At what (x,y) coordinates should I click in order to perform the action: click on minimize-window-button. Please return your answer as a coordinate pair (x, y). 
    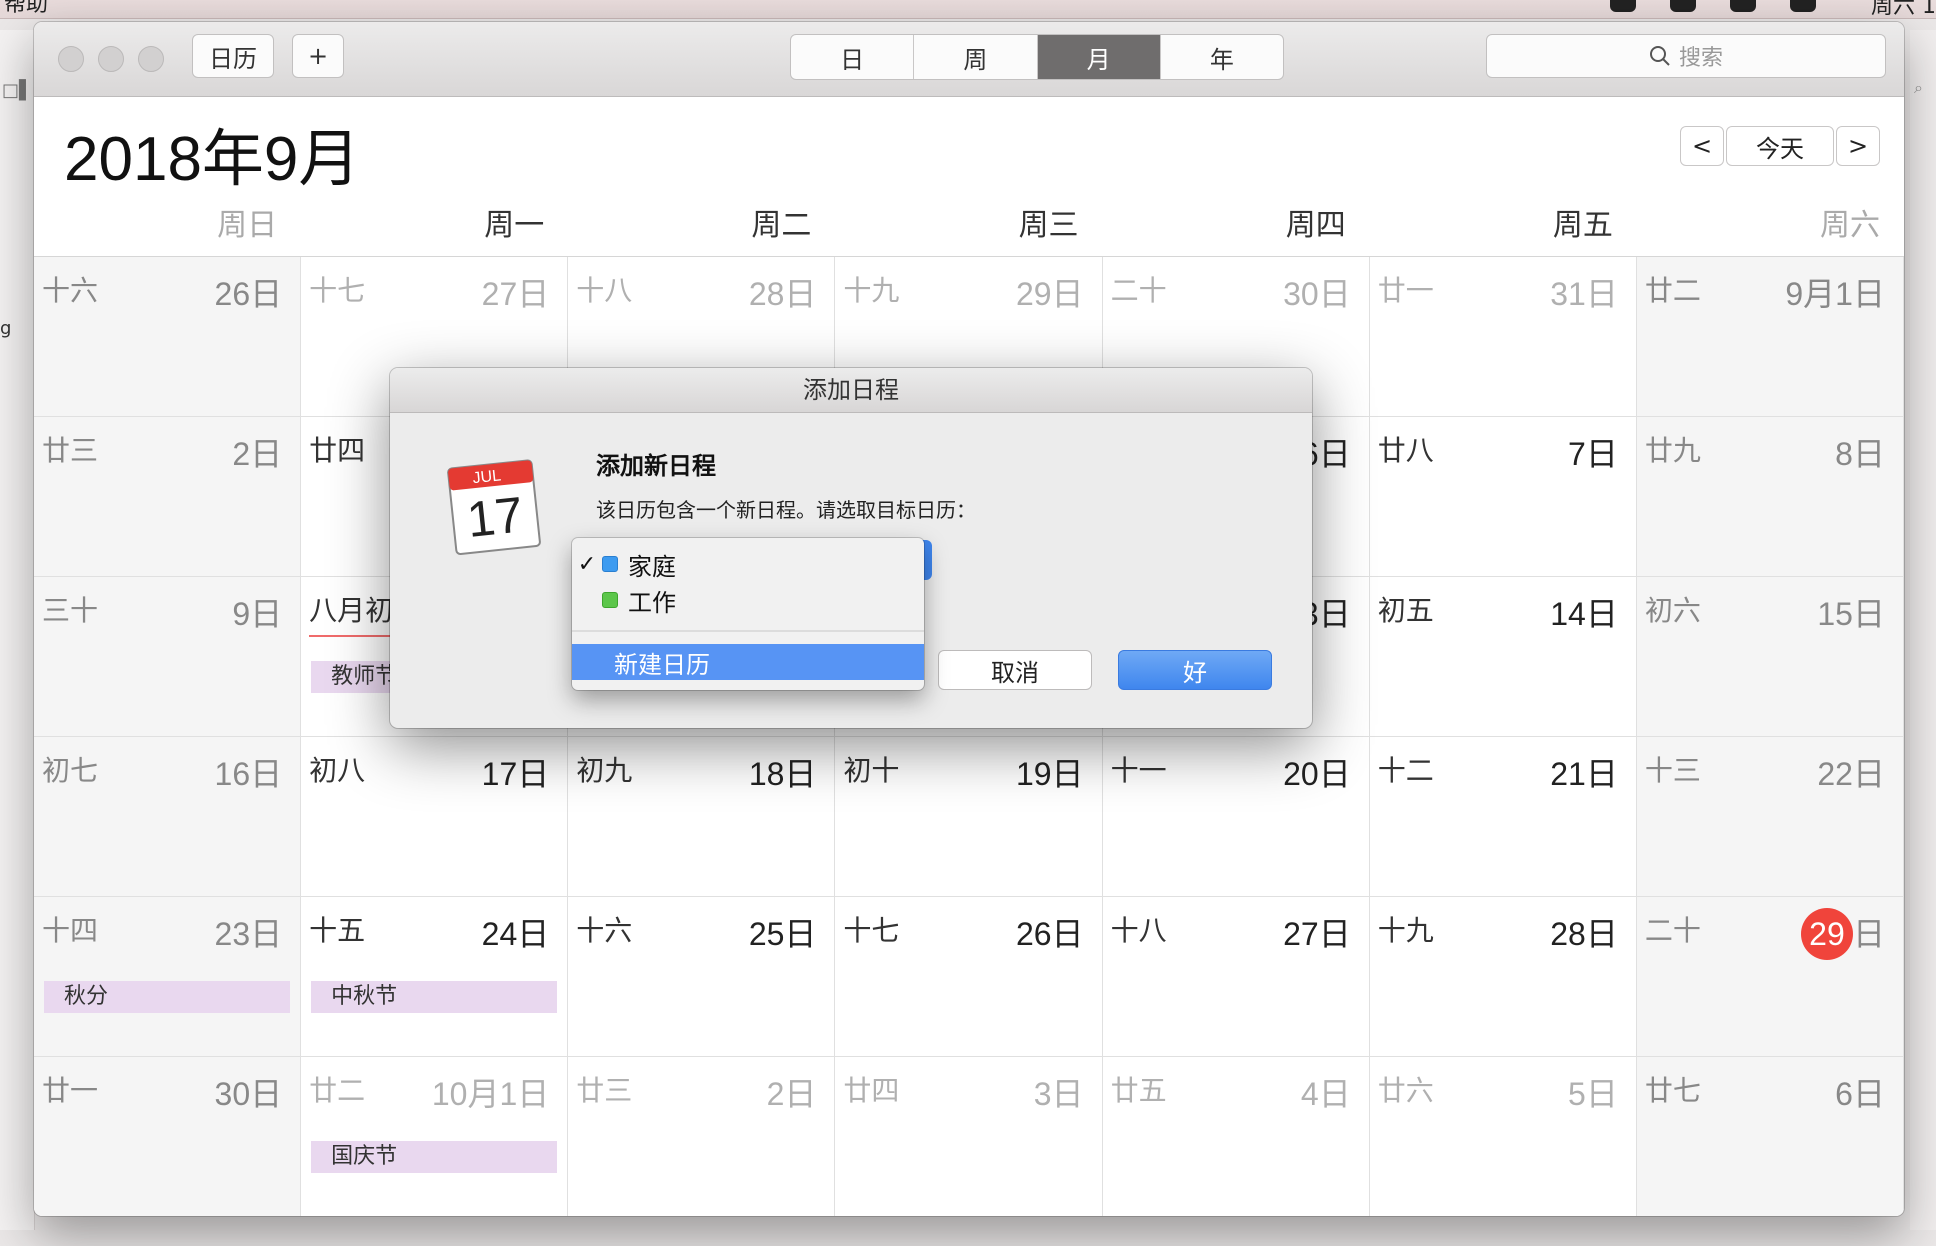
    Looking at the image, I should click on (111, 59).